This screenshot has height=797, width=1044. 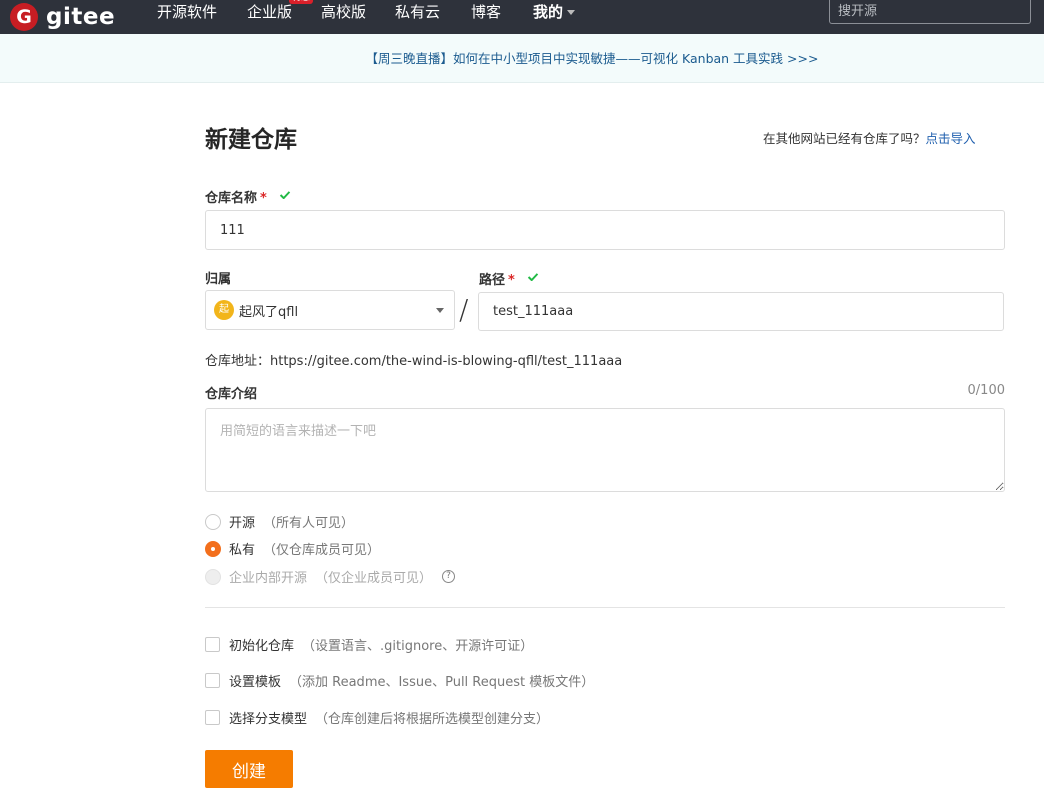 What do you see at coordinates (374, 578) in the screenshot?
I see `radio-hint: （仅企业成员可见）` at bounding box center [374, 578].